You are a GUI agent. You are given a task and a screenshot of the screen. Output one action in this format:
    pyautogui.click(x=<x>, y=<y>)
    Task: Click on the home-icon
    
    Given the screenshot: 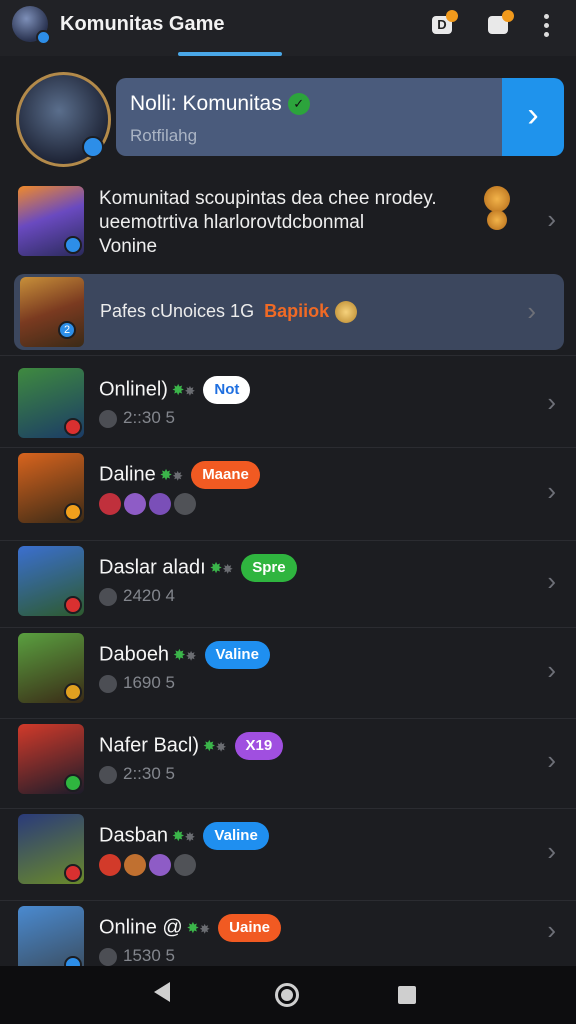 What is the action you would take?
    pyautogui.click(x=287, y=995)
    